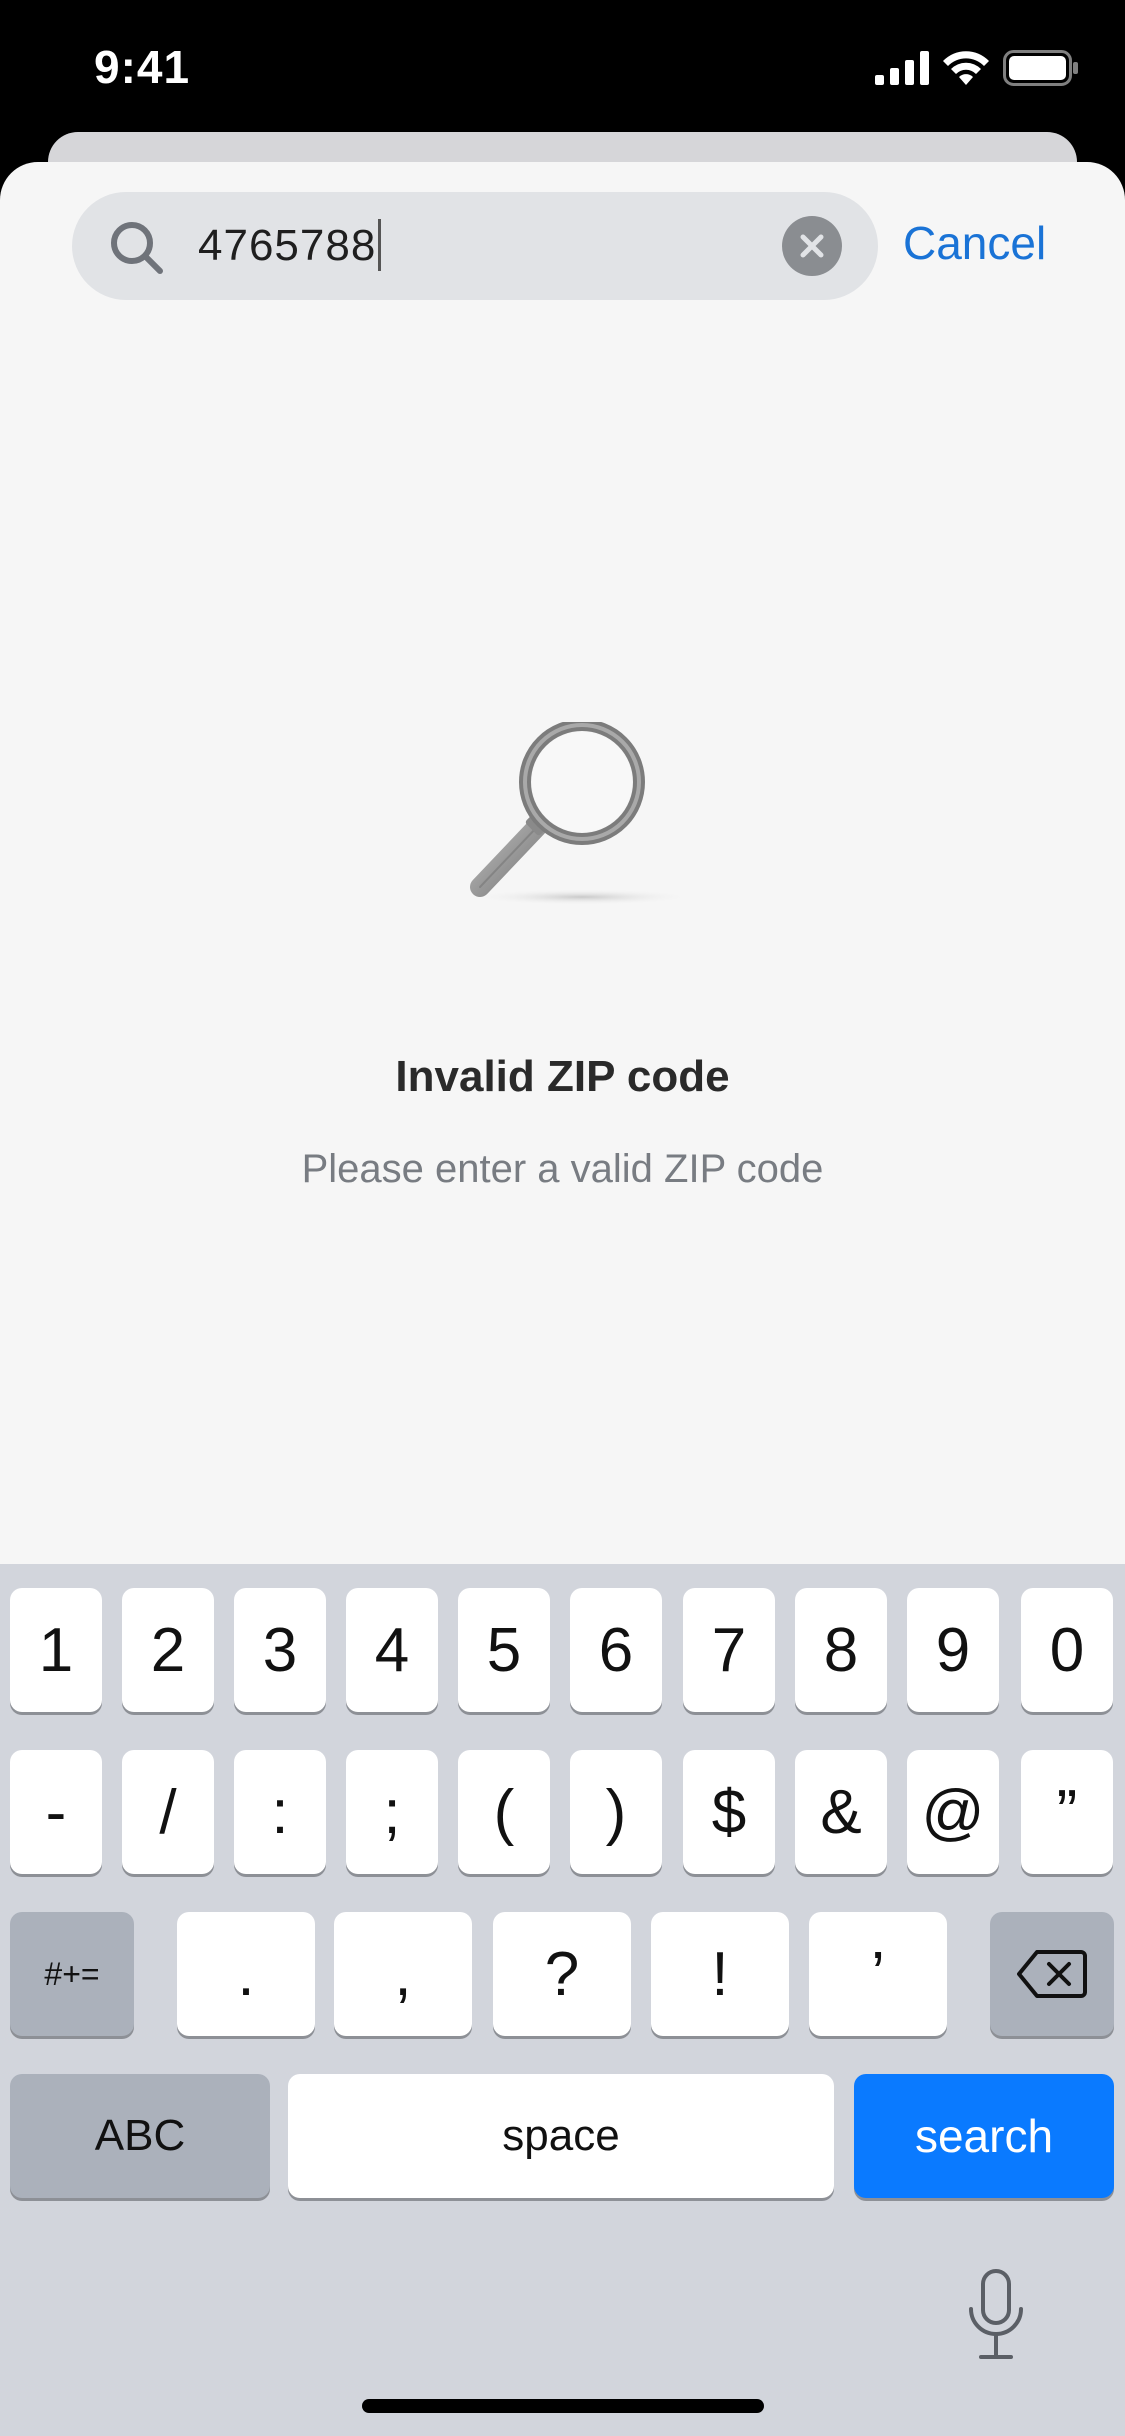 The width and height of the screenshot is (1125, 2436). Describe the element at coordinates (504, 1650) in the screenshot. I see `key-5: 5` at that location.